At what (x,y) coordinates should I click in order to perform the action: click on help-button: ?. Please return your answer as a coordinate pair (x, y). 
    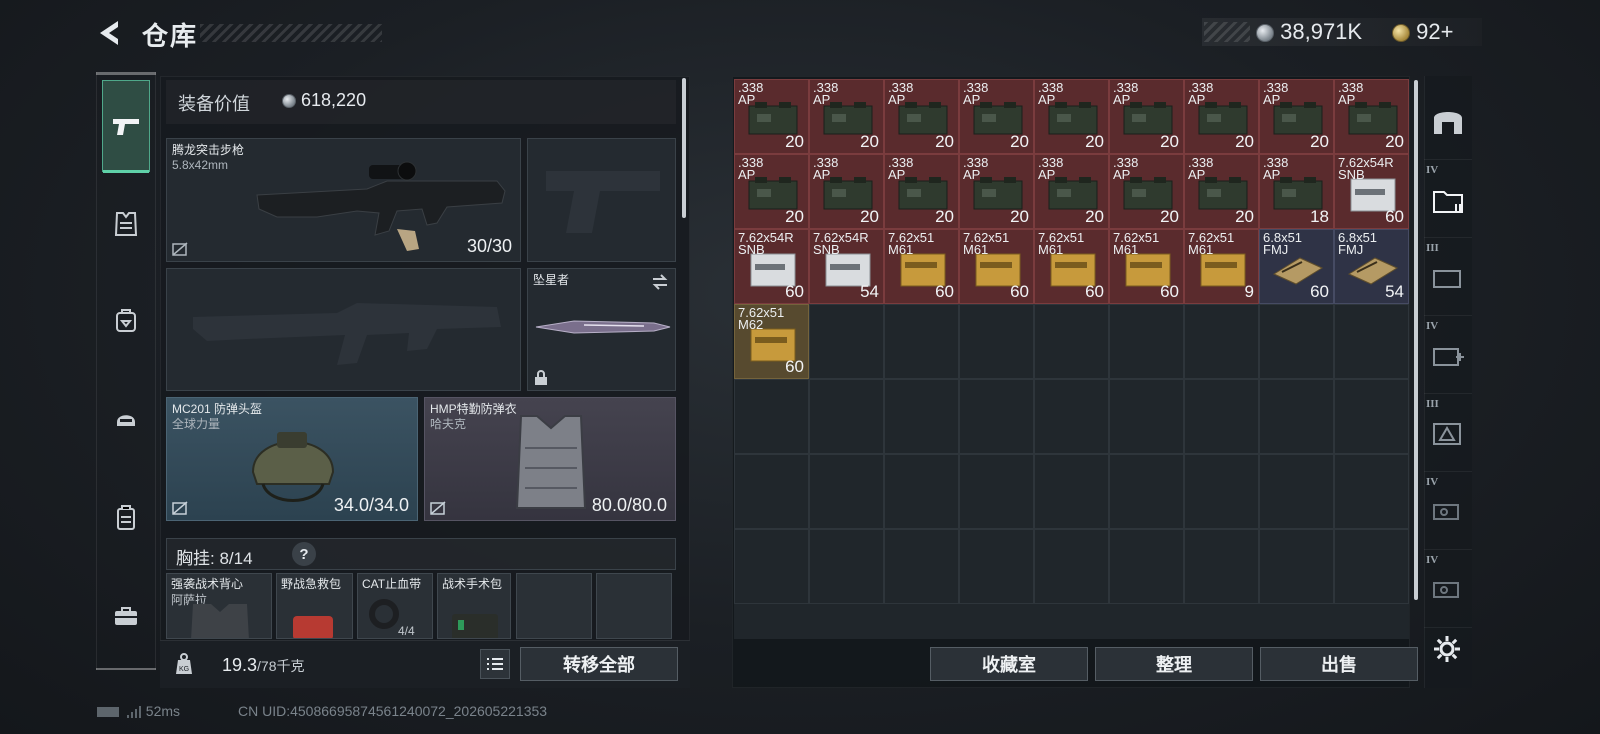
    Looking at the image, I should click on (304, 554).